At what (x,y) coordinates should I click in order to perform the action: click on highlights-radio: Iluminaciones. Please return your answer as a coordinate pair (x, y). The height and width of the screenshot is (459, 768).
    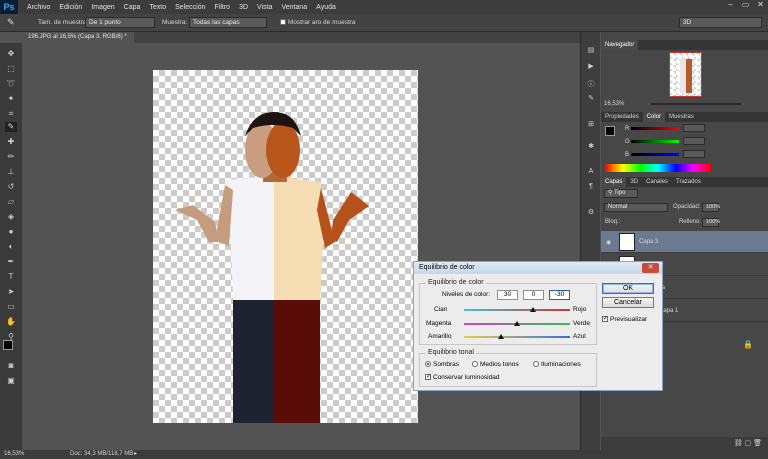
    Looking at the image, I should click on (557, 364).